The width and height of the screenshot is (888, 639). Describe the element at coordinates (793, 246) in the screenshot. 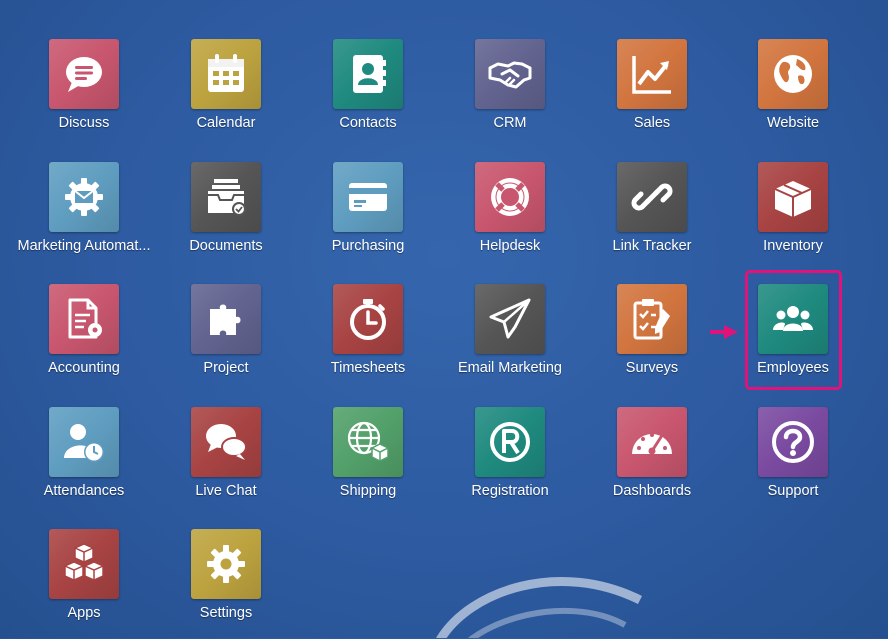

I see `app-label: Inventory` at that location.